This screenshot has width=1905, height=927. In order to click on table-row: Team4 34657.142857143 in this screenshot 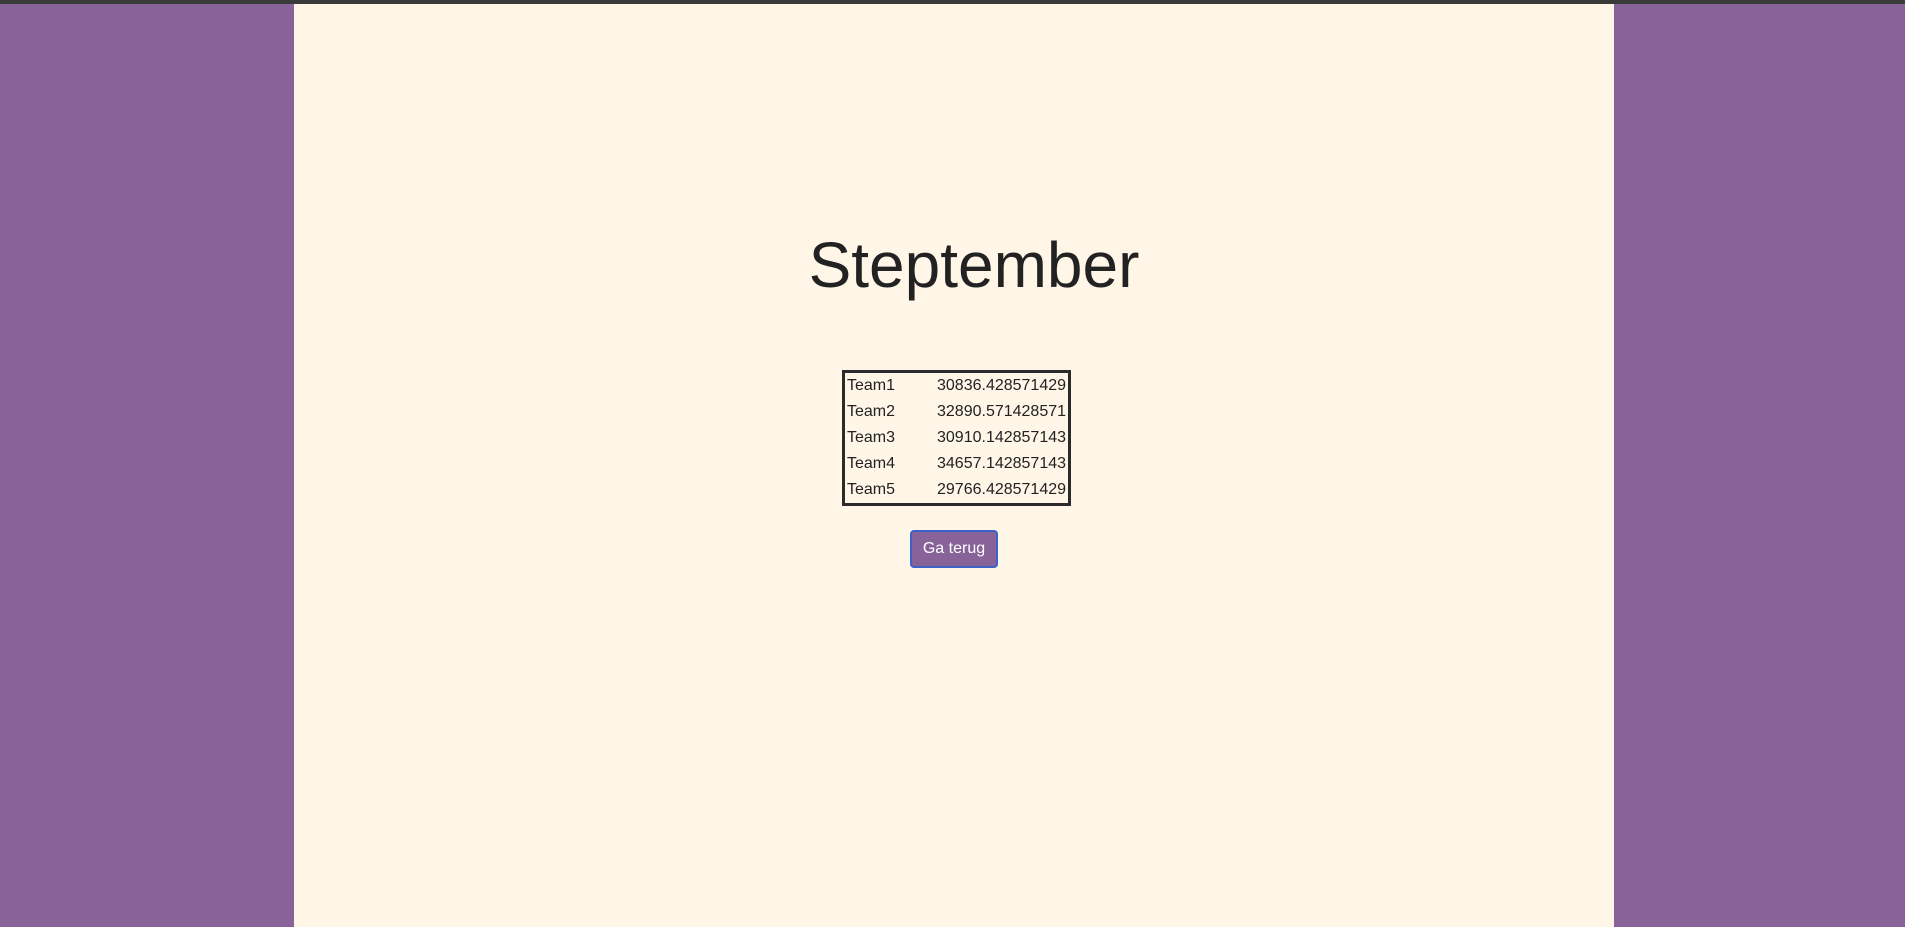, I will do `click(957, 464)`.